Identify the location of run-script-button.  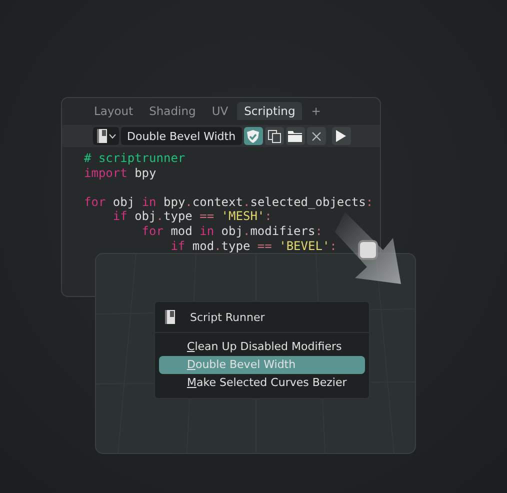
(341, 136).